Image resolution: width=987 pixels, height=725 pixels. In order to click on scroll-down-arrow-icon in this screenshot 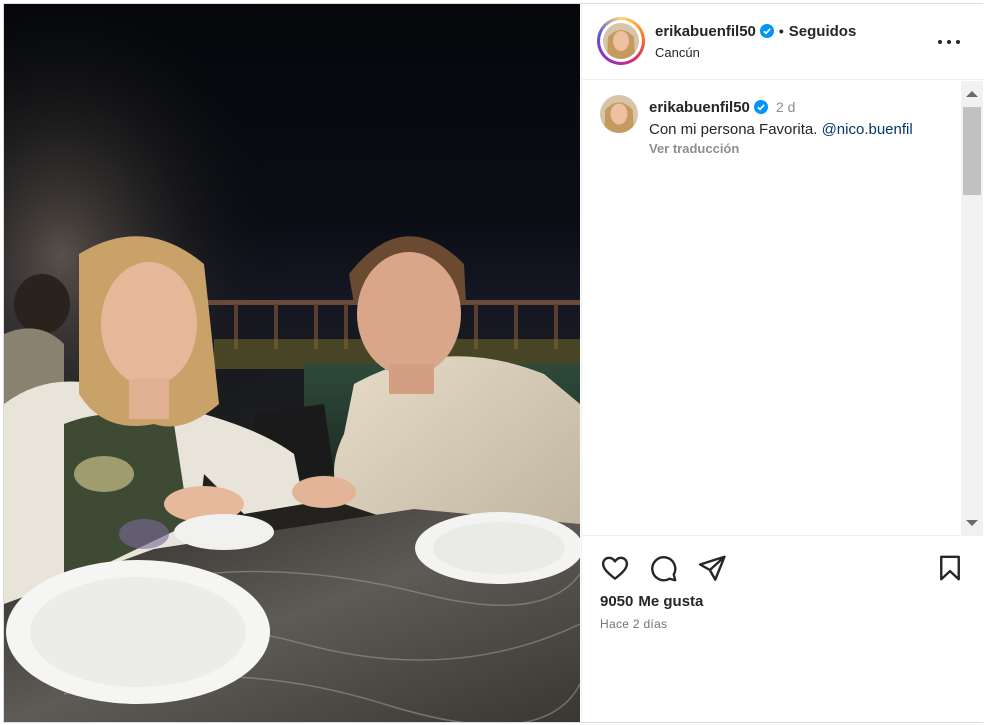, I will do `click(972, 523)`.